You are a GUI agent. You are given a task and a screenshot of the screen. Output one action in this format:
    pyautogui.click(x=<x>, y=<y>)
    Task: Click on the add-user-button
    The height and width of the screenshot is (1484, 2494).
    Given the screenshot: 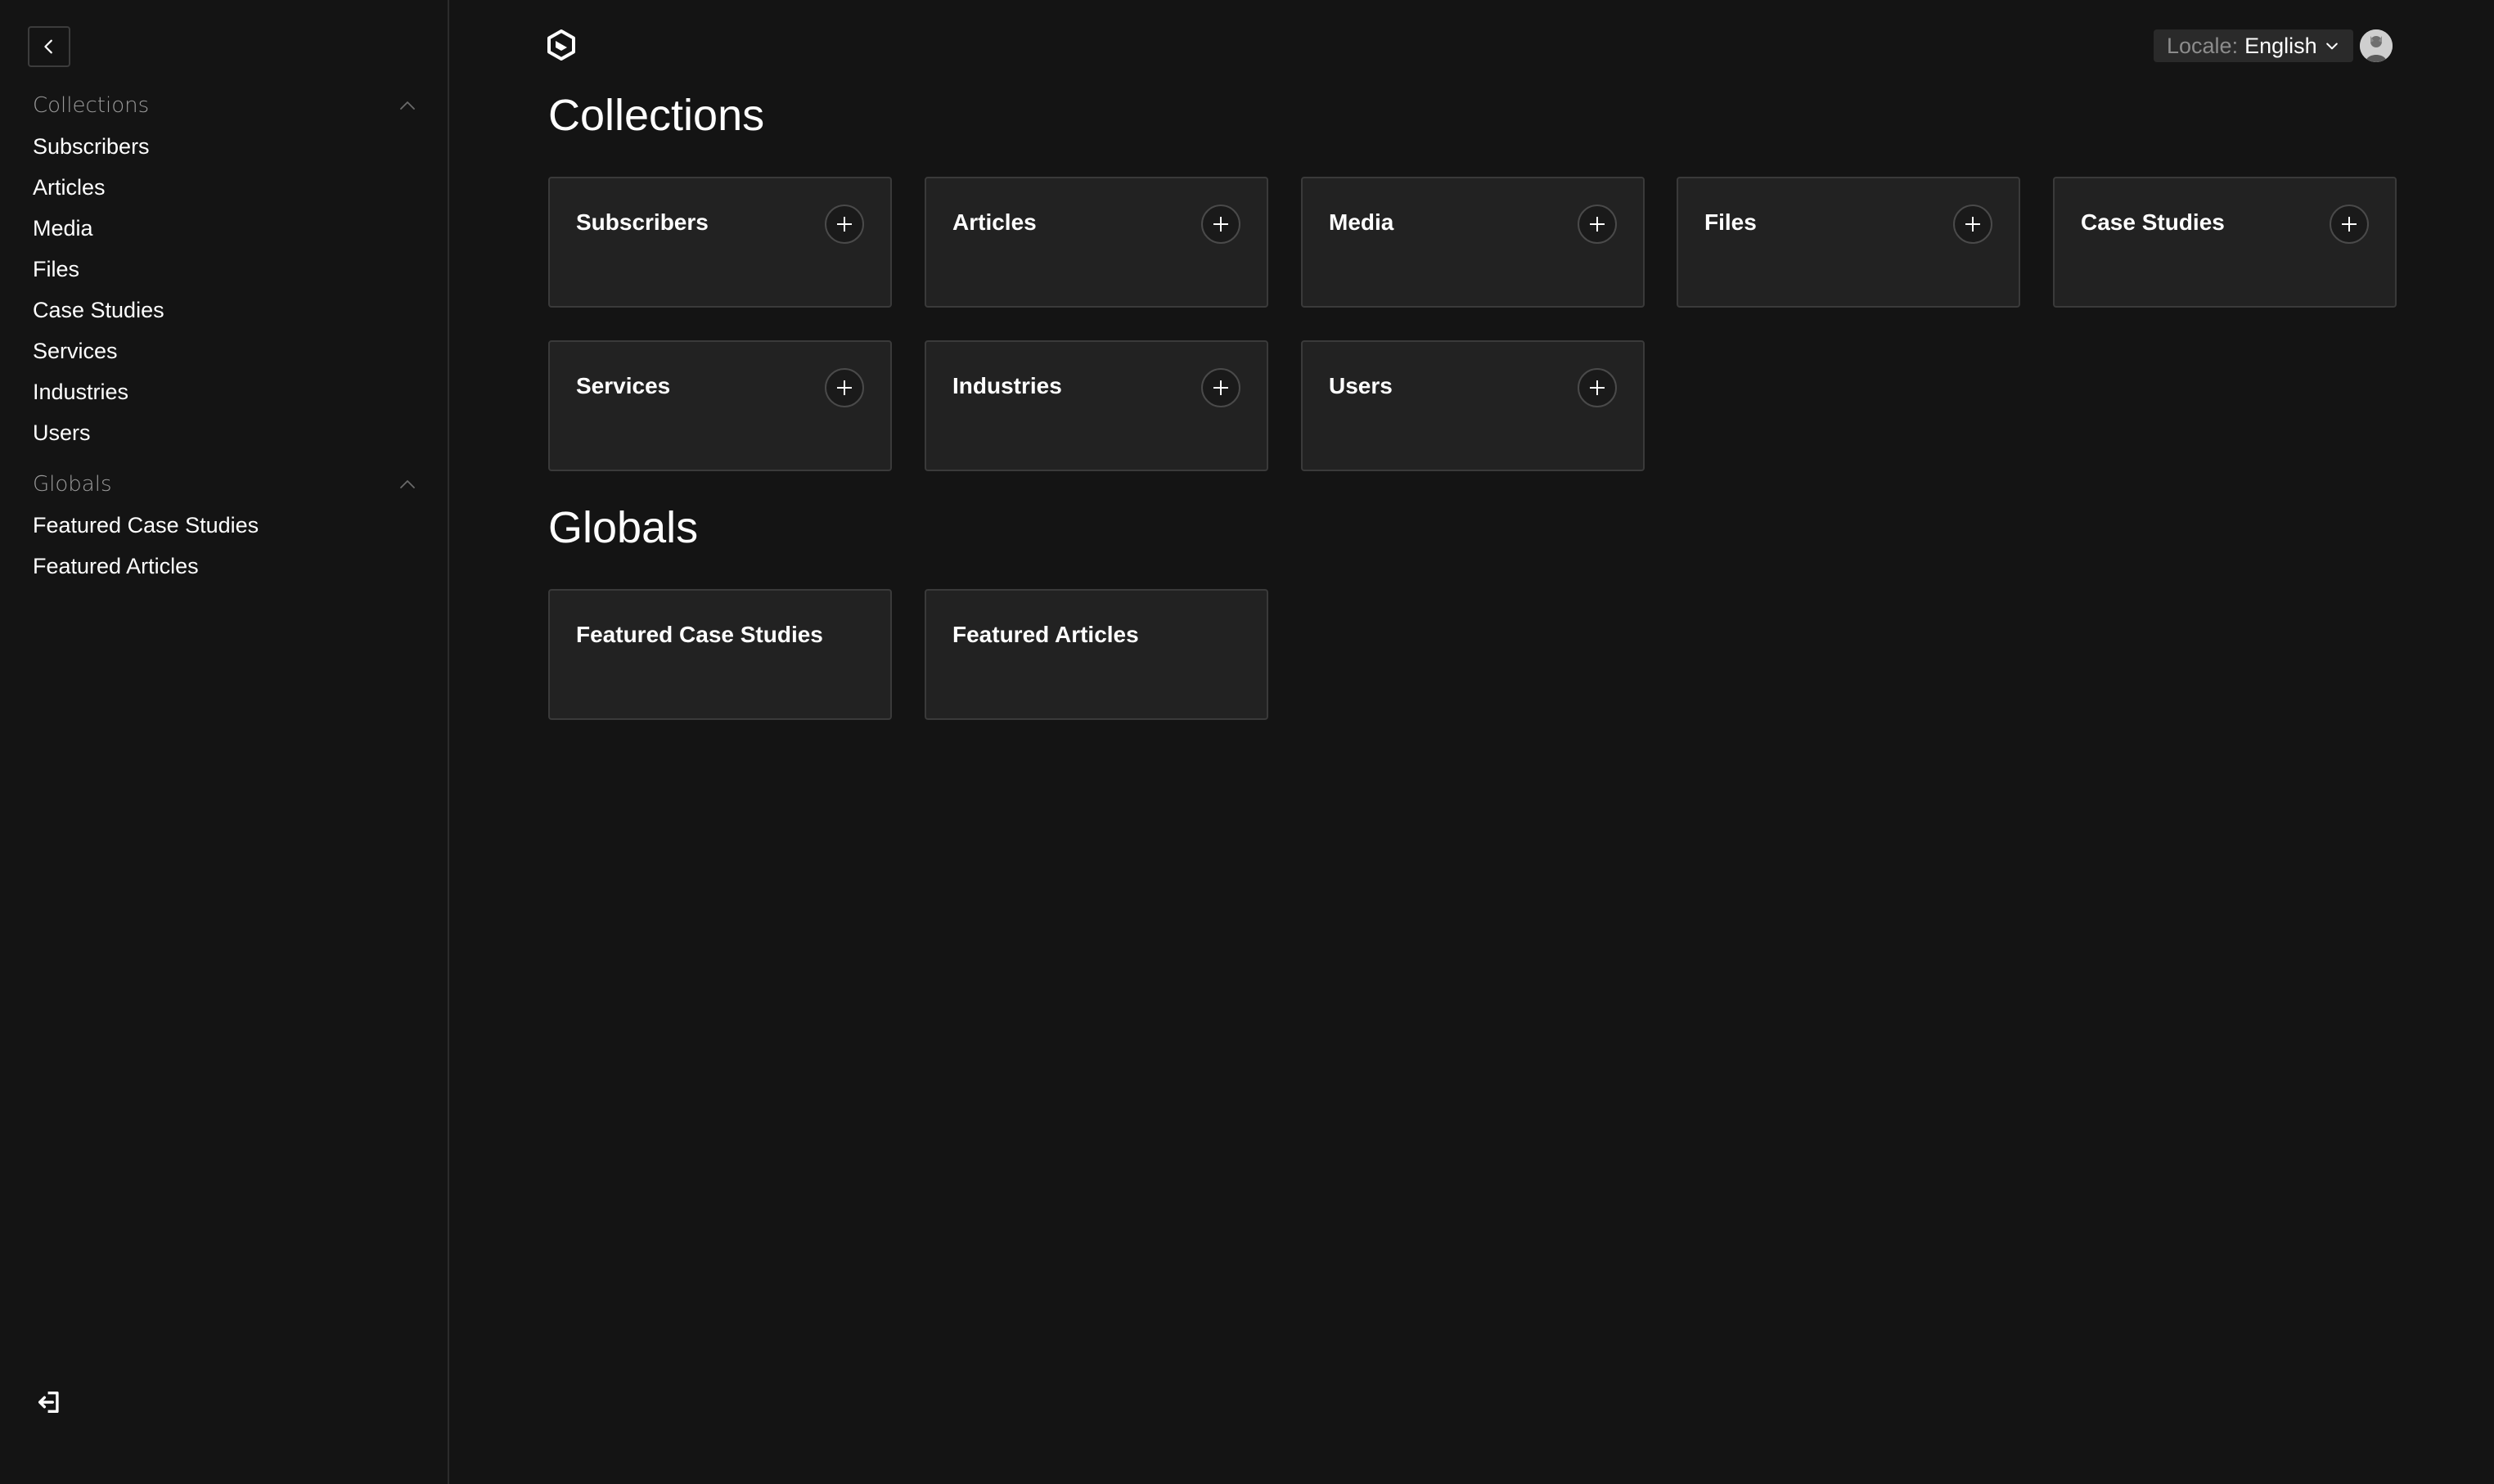 What is the action you would take?
    pyautogui.click(x=1597, y=387)
    